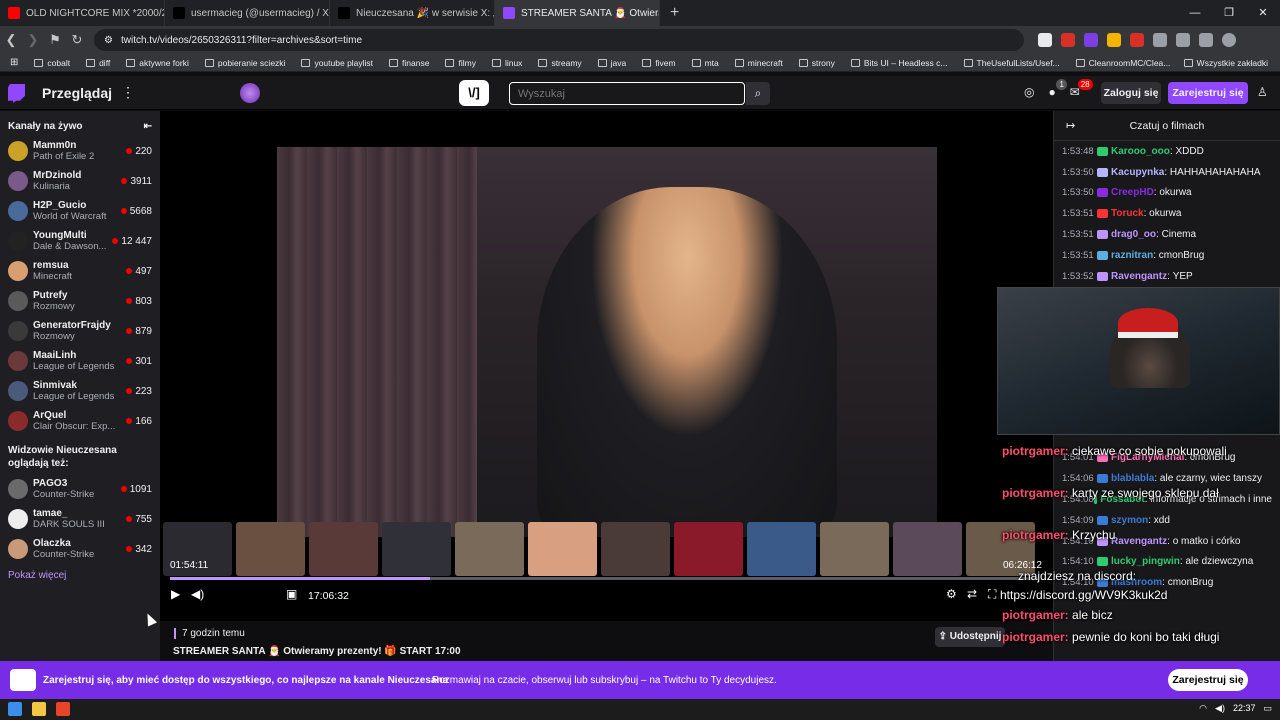  Describe the element at coordinates (1225, 63) in the screenshot. I see `all-bookmarks: Wszystkie zakładki` at that location.